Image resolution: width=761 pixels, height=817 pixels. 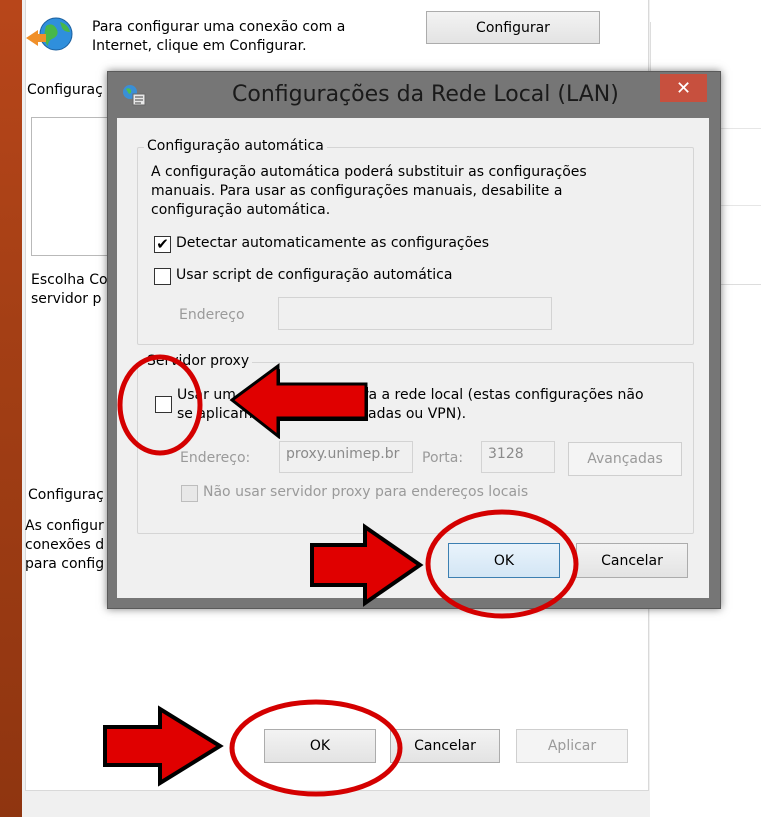 What do you see at coordinates (625, 459) in the screenshot?
I see `advanced-button: Avançadas` at bounding box center [625, 459].